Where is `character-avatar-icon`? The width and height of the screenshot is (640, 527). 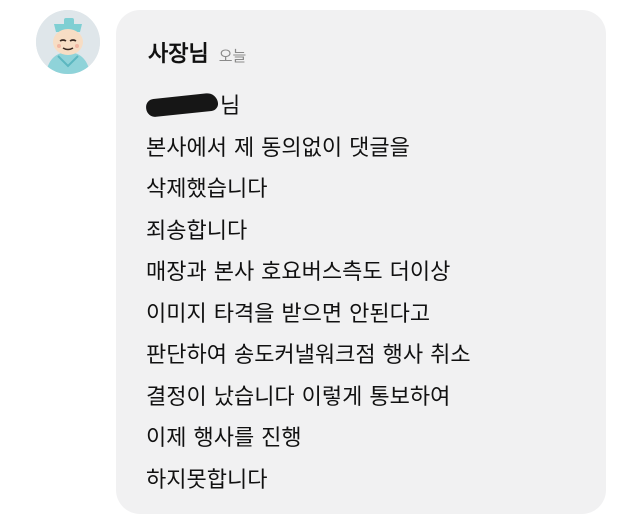
character-avatar-icon is located at coordinates (68, 42).